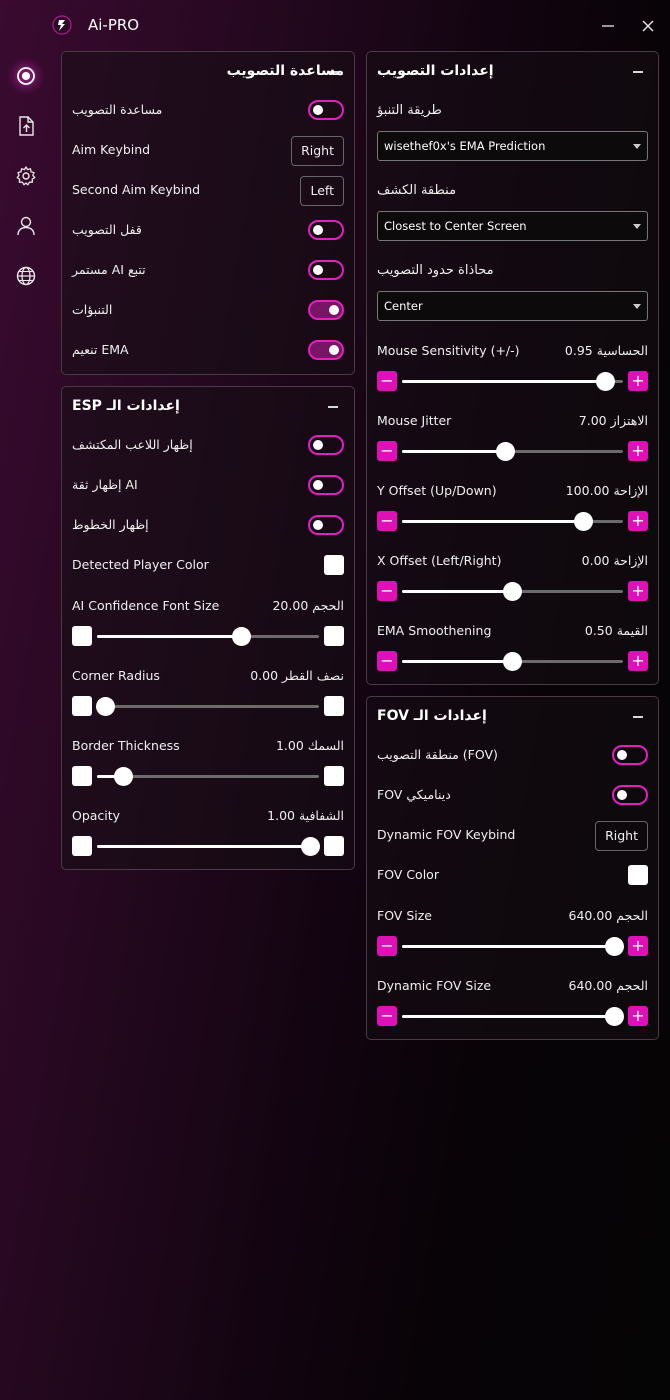 This screenshot has width=670, height=1400. What do you see at coordinates (621, 836) in the screenshot?
I see `dynamic-fov-keybind-button: Right` at bounding box center [621, 836].